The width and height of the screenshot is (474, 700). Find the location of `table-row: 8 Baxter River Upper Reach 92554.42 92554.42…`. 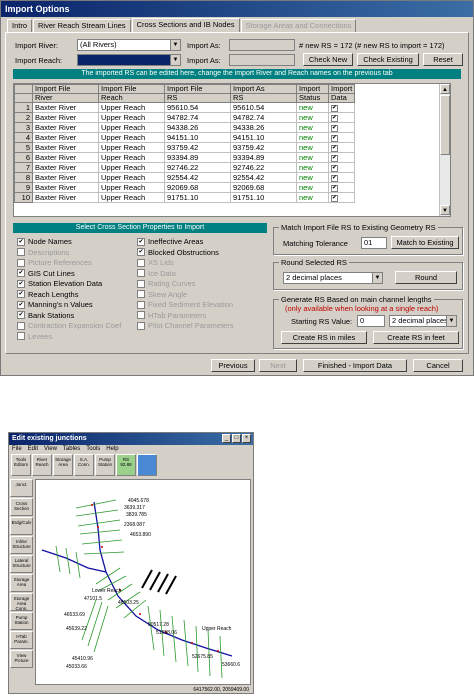

table-row: 8 Baxter River Upper Reach 92554.42 92554.42… is located at coordinates (185, 177).